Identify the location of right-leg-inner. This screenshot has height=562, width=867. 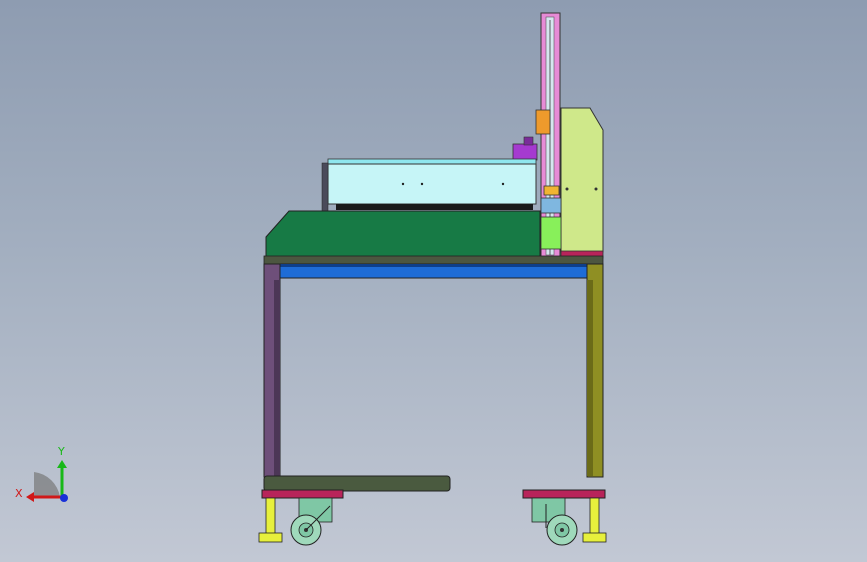
(590, 378).